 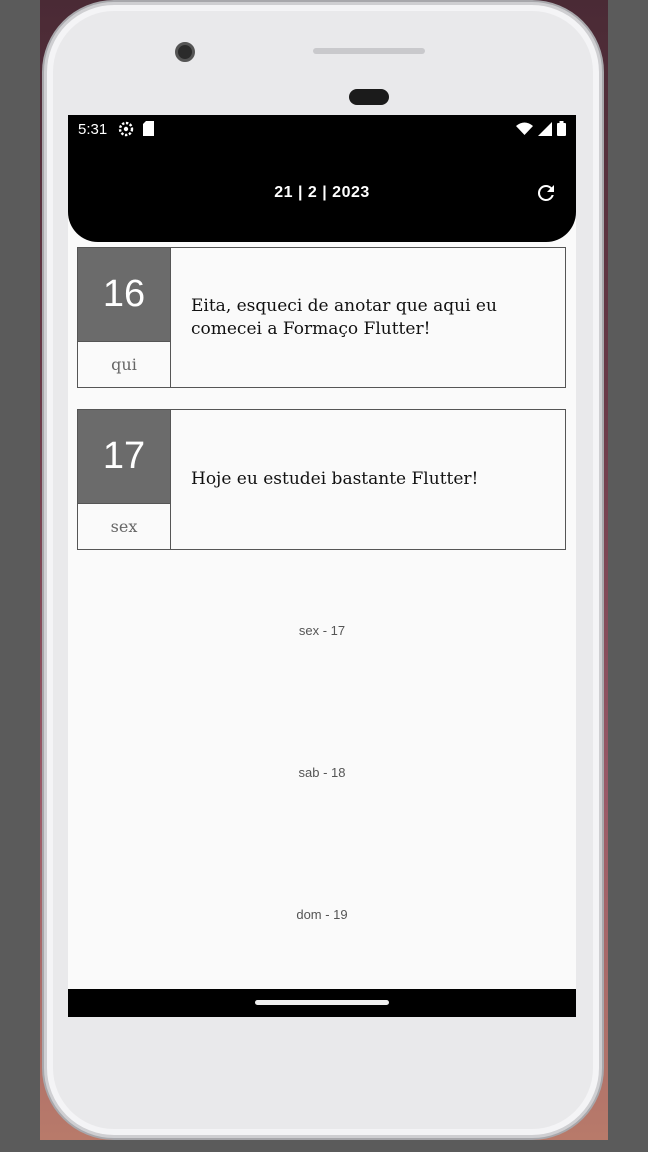 I want to click on journal-entry-card: 17 sex Hoje eu estudei bastante Flutter!, so click(x=321, y=479).